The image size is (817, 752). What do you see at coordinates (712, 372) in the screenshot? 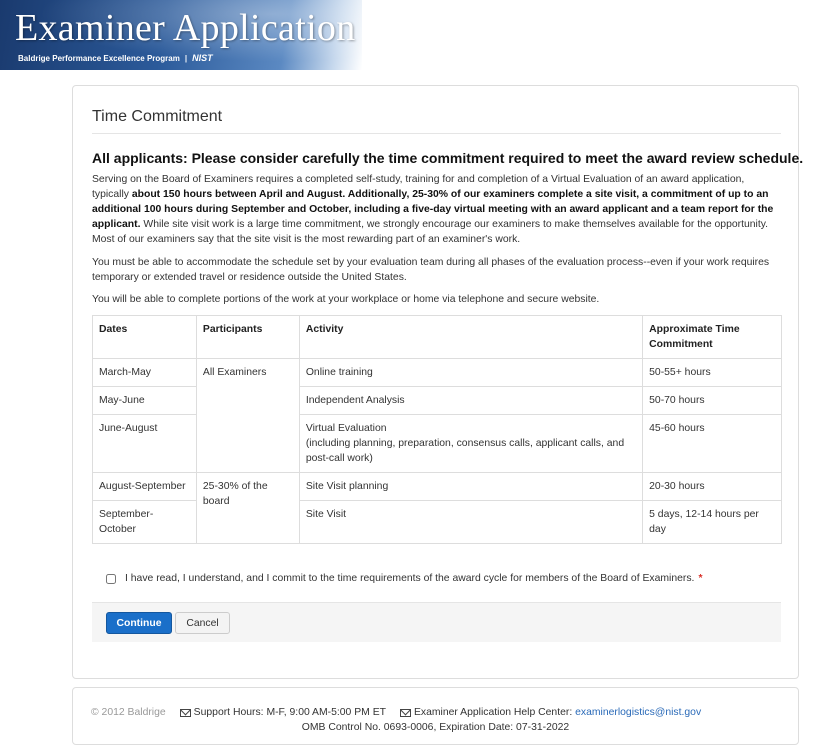
I see `cell-time: 50-55+ hours` at bounding box center [712, 372].